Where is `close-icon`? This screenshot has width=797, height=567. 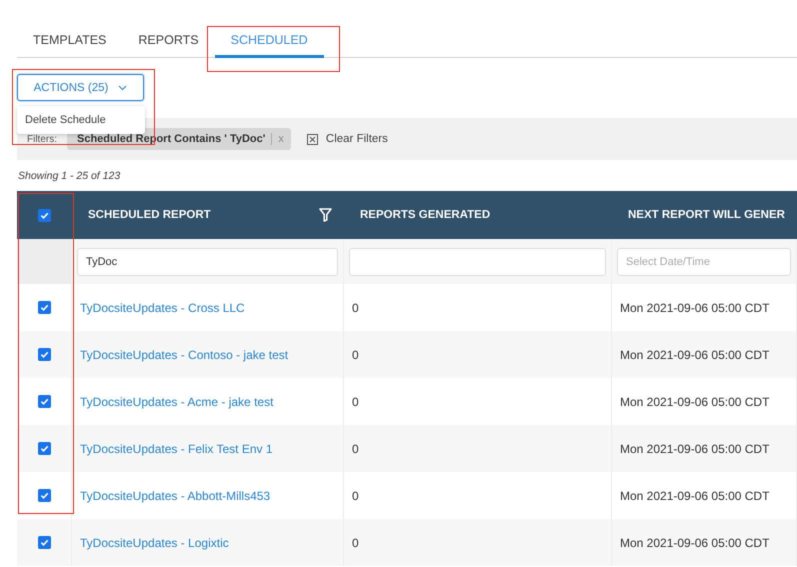
close-icon is located at coordinates (312, 139).